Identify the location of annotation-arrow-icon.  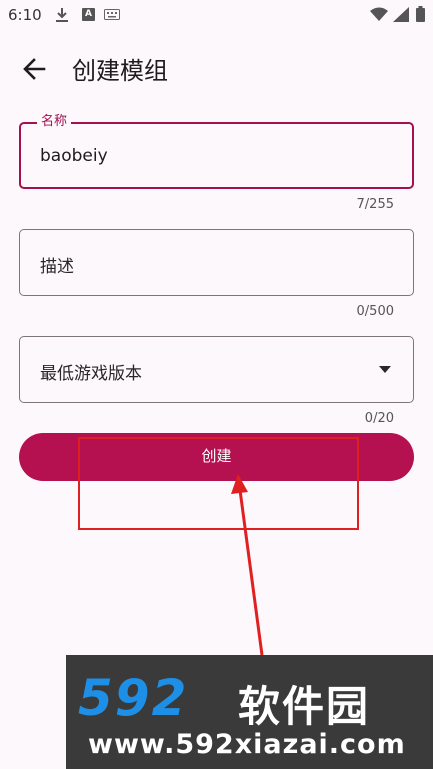
(247, 565).